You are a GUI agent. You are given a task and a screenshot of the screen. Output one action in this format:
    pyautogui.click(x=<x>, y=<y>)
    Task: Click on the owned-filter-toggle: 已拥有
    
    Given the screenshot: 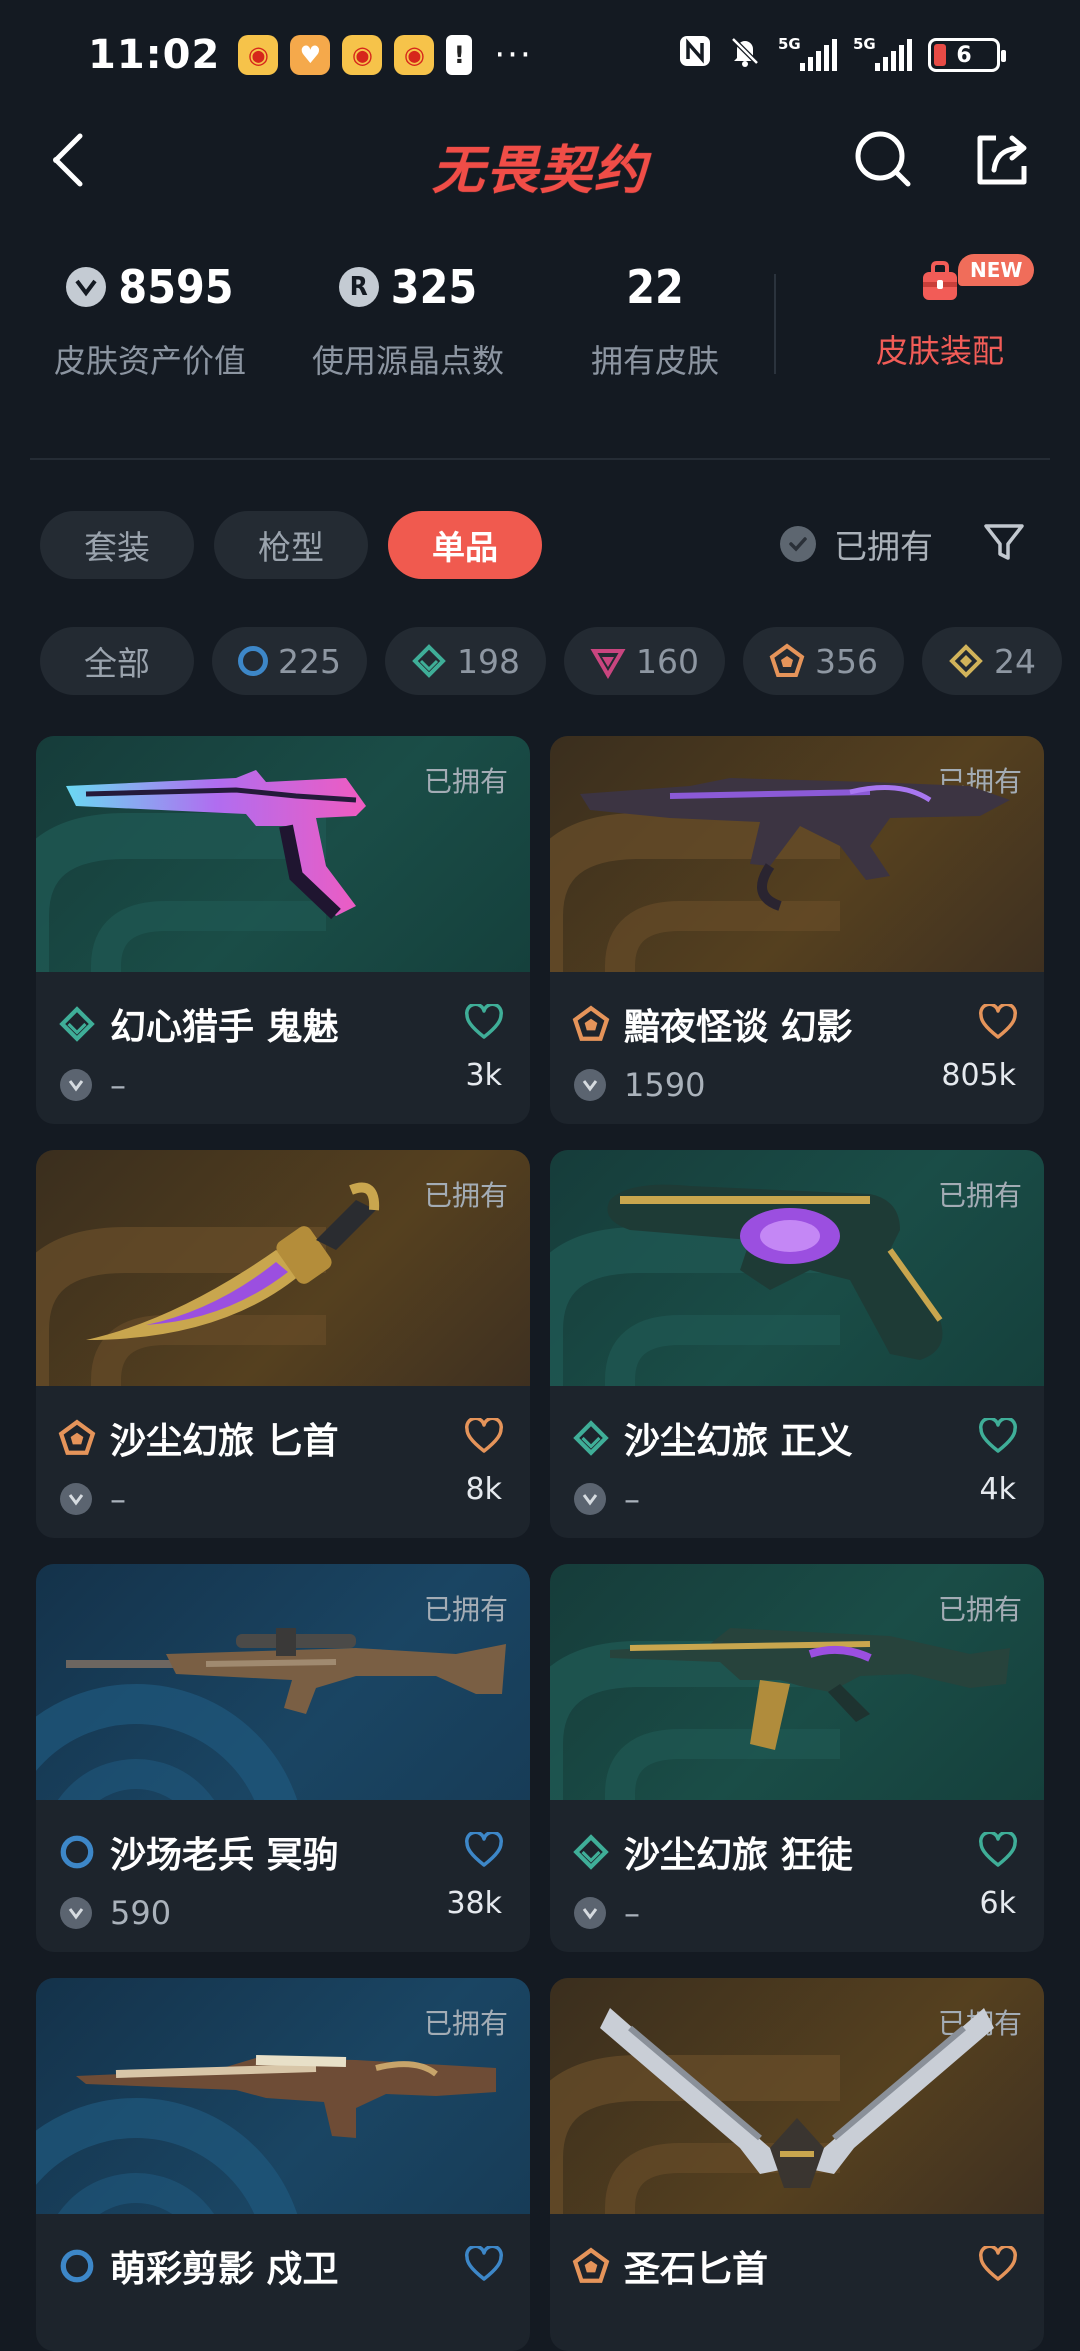 What is the action you would take?
    pyautogui.click(x=856, y=544)
    